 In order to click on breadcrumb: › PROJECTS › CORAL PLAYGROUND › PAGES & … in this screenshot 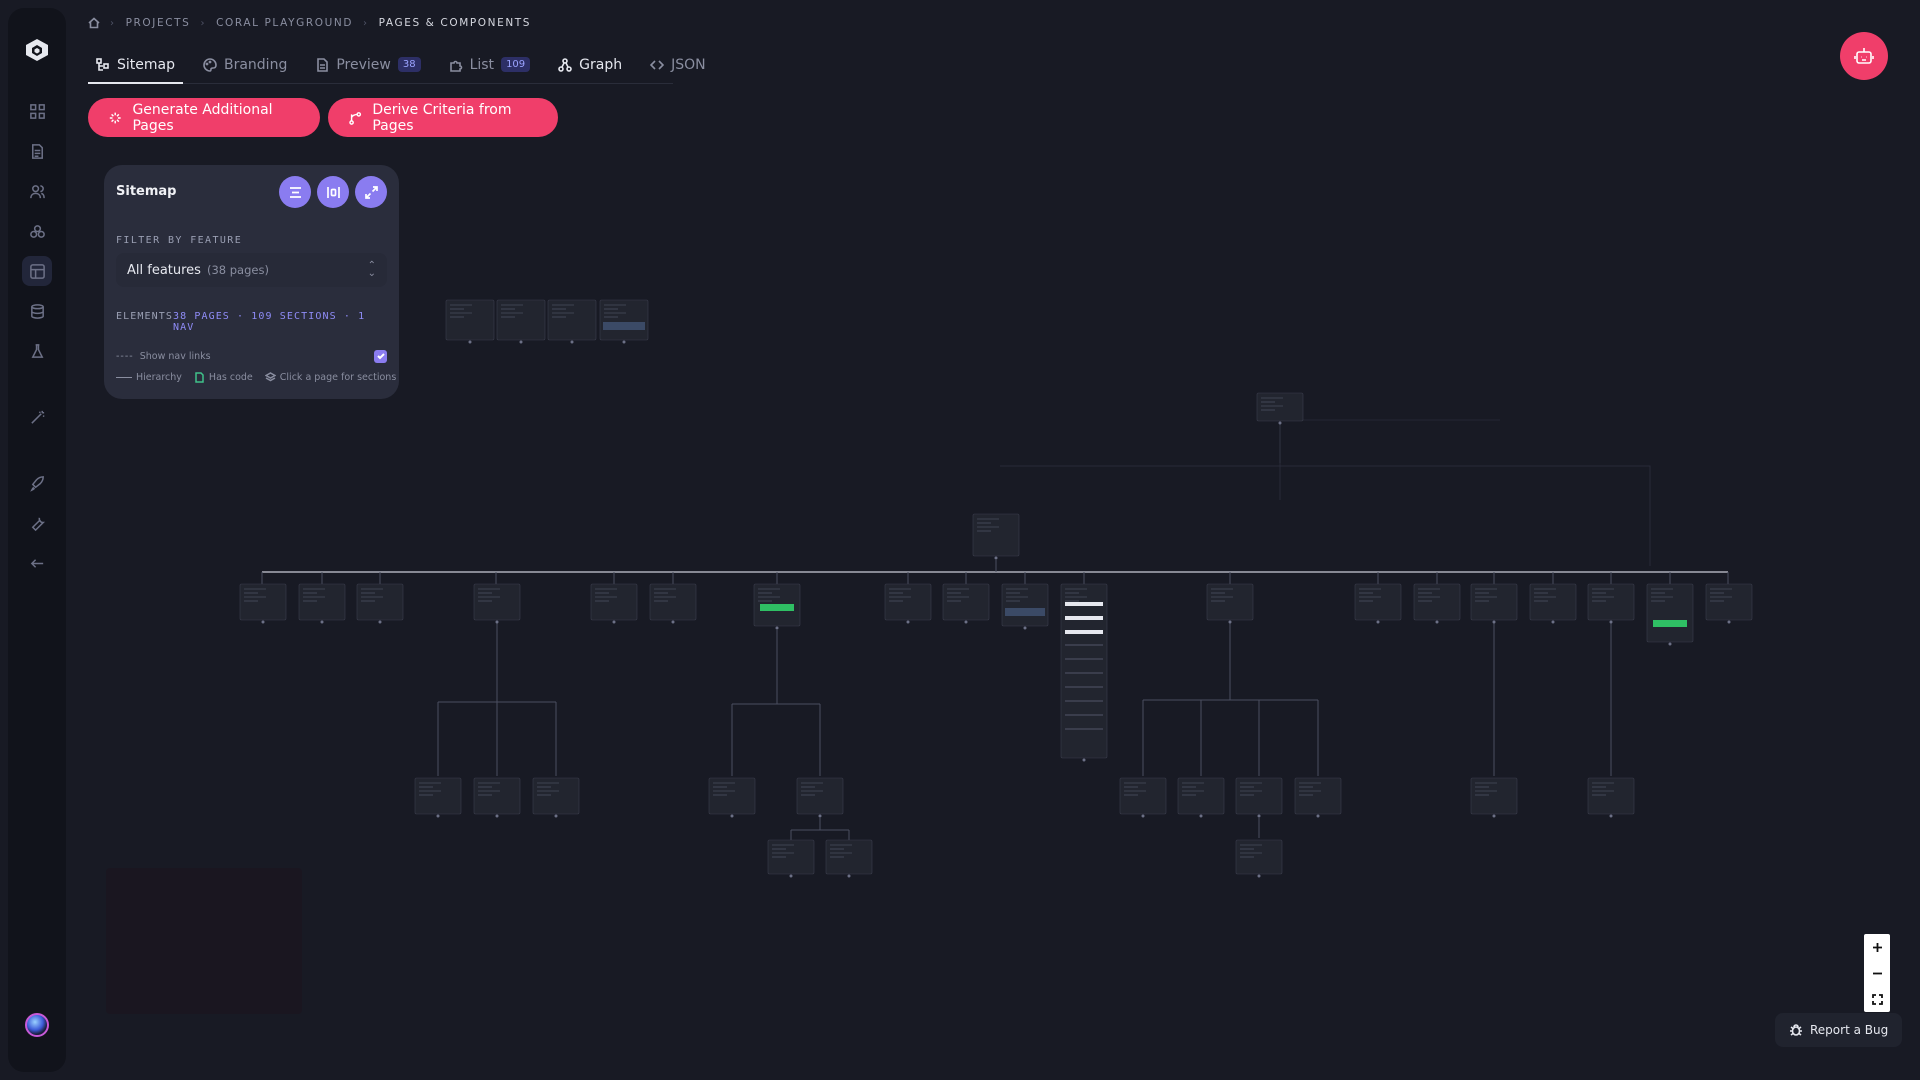, I will do `click(309, 23)`.